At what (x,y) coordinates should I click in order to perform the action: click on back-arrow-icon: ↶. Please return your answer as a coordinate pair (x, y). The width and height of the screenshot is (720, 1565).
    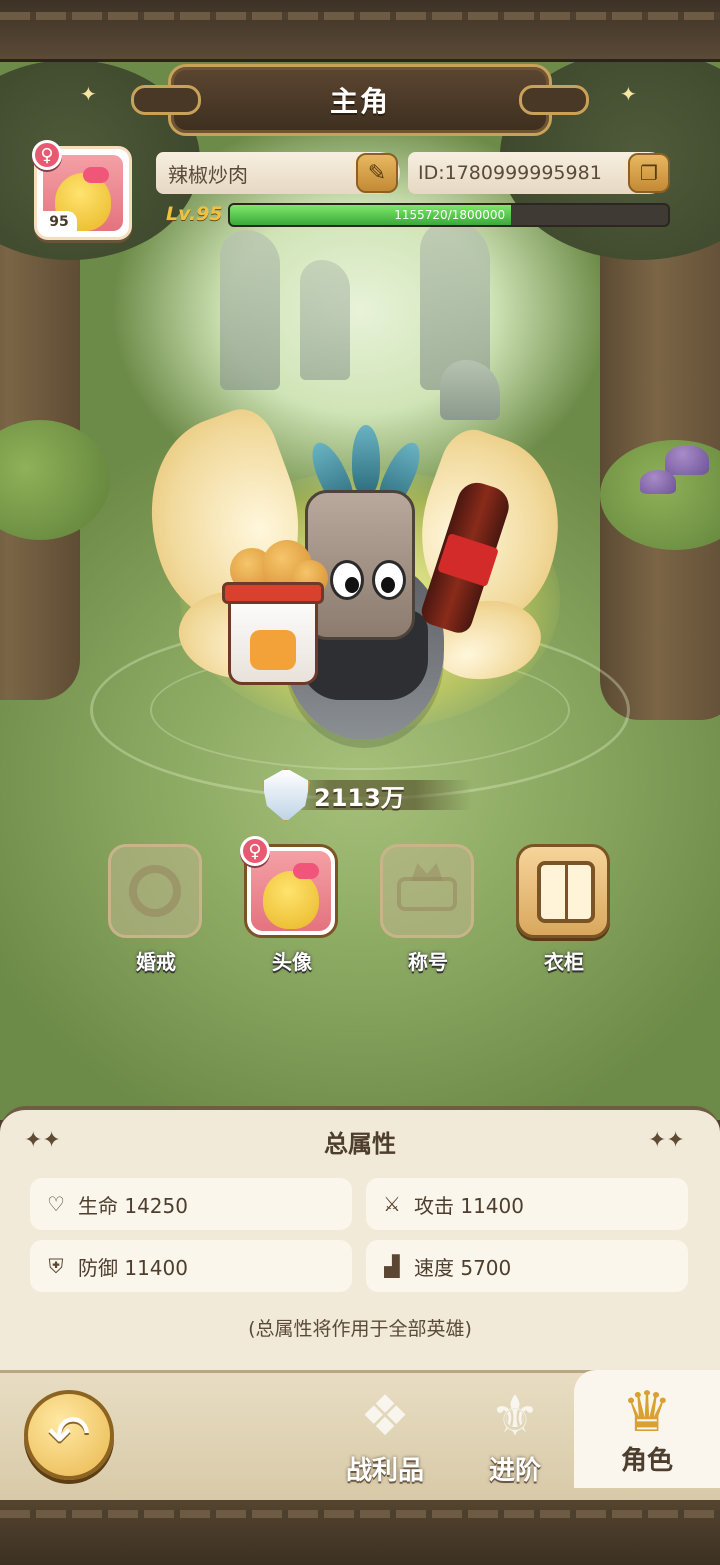
    Looking at the image, I should click on (69, 1435).